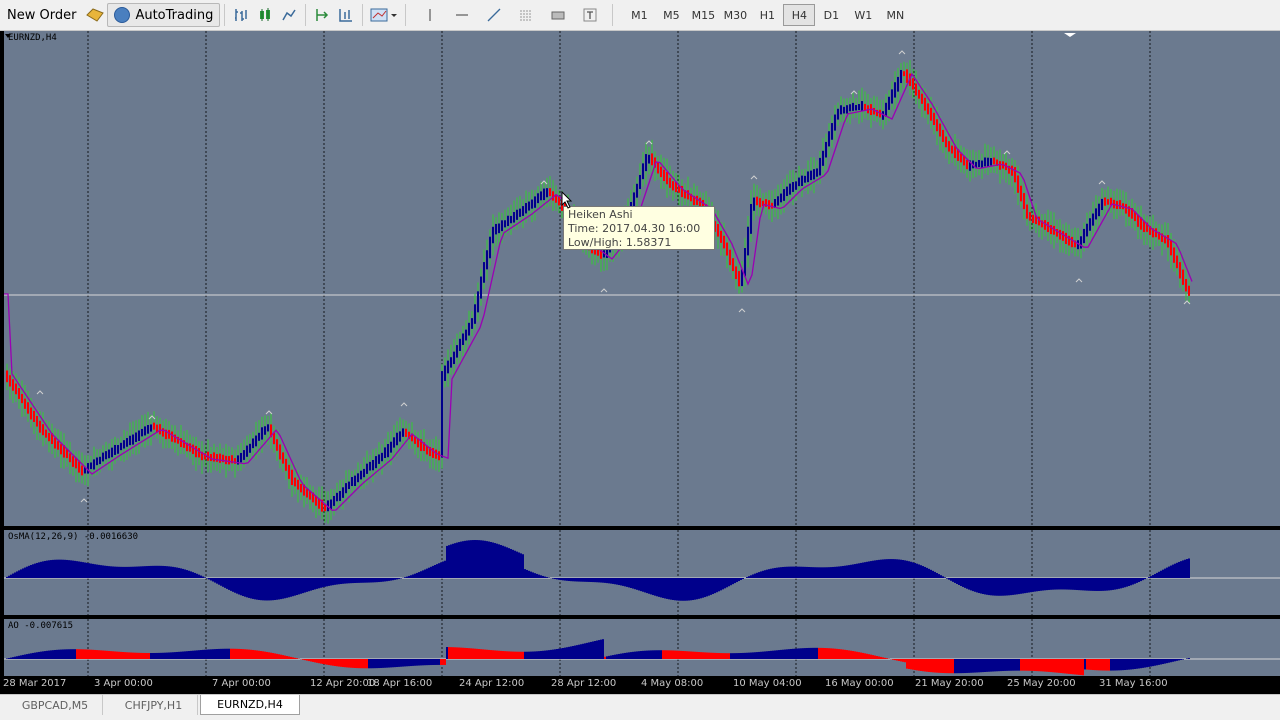 The width and height of the screenshot is (1280, 720). What do you see at coordinates (8, 36) in the screenshot?
I see `symbol-menu-icon` at bounding box center [8, 36].